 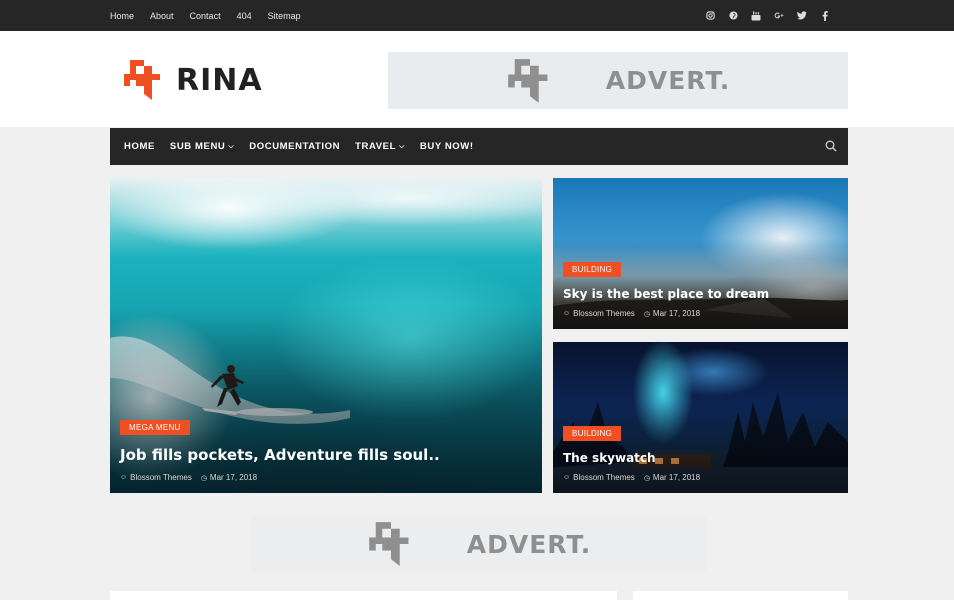 What do you see at coordinates (244, 16) in the screenshot?
I see `top-link-404: 404` at bounding box center [244, 16].